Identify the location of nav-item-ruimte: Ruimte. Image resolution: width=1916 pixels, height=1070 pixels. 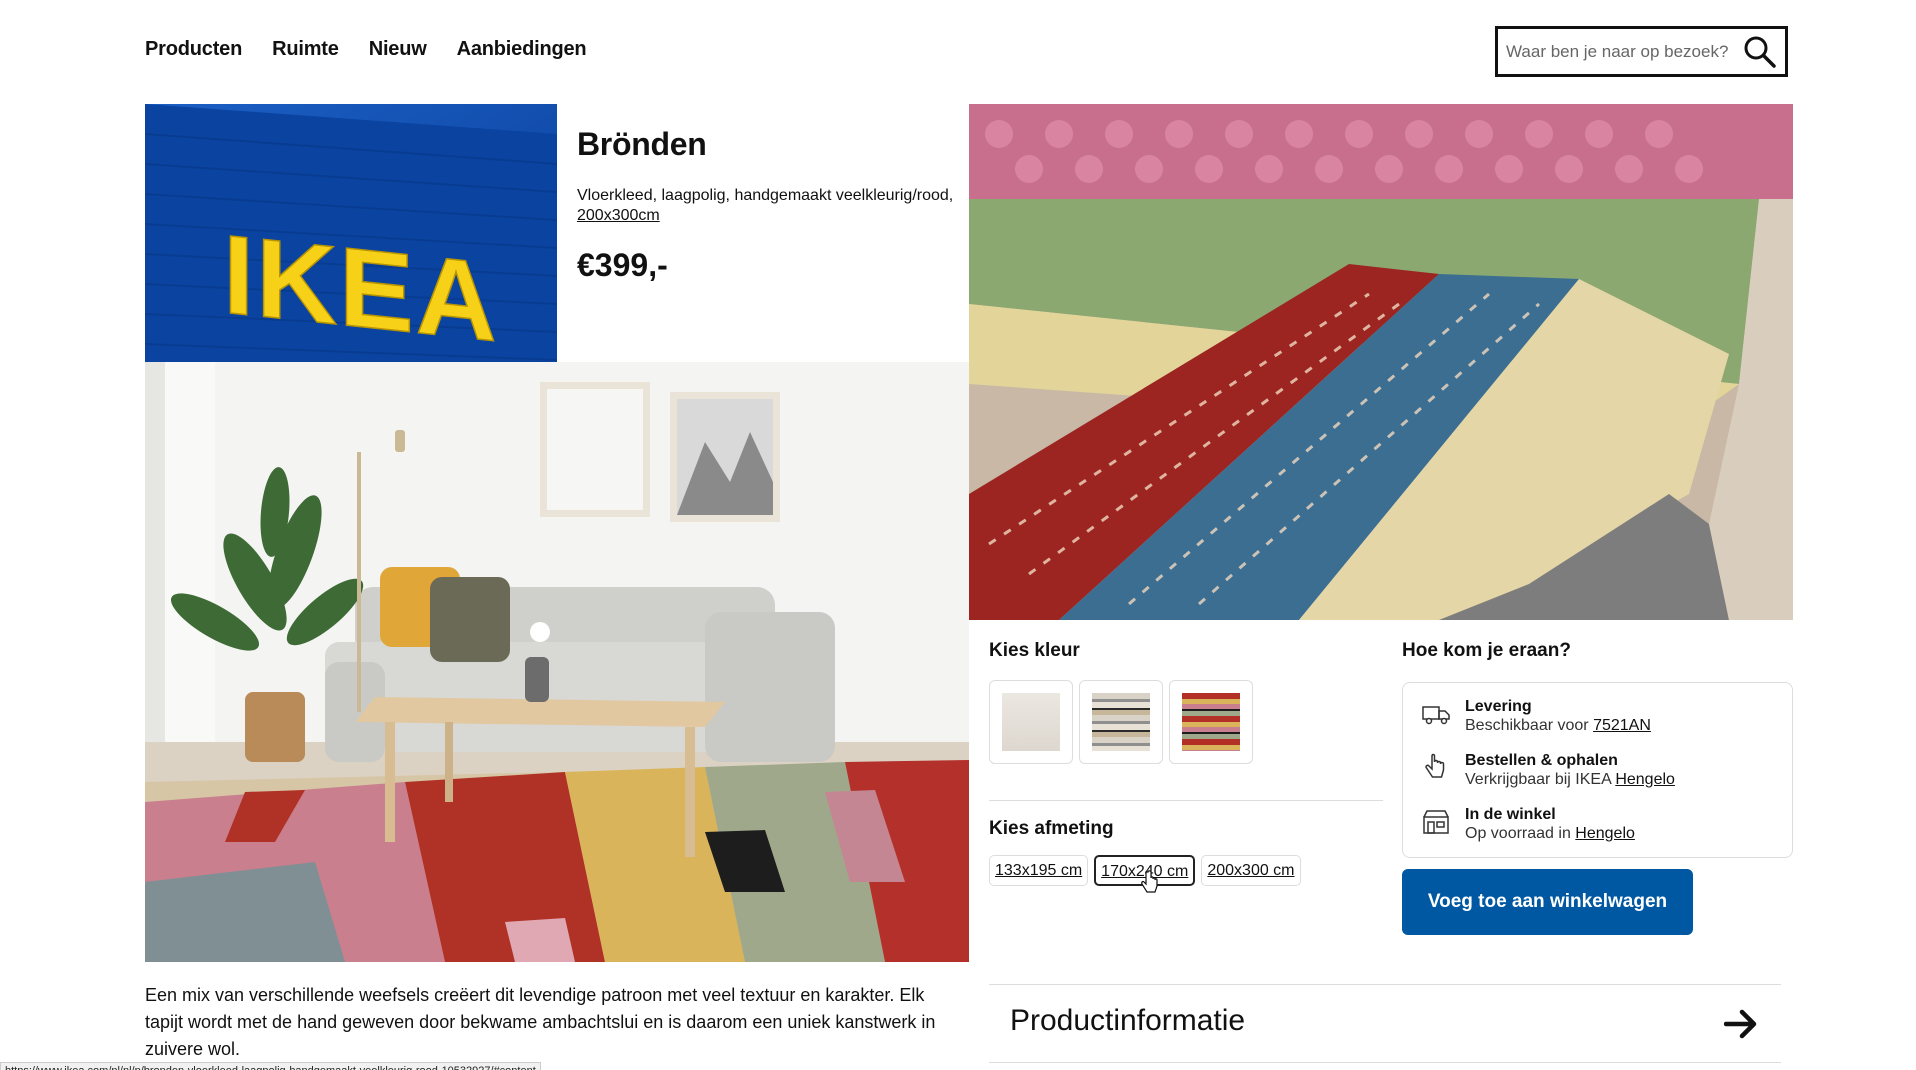
(305, 49).